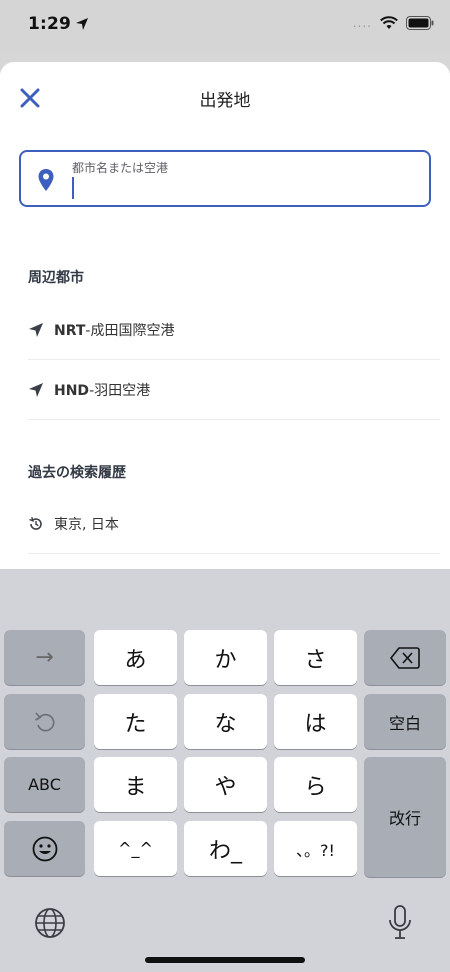 The width and height of the screenshot is (450, 972). Describe the element at coordinates (82, 24) in the screenshot. I see `location-arrow-icon` at that location.